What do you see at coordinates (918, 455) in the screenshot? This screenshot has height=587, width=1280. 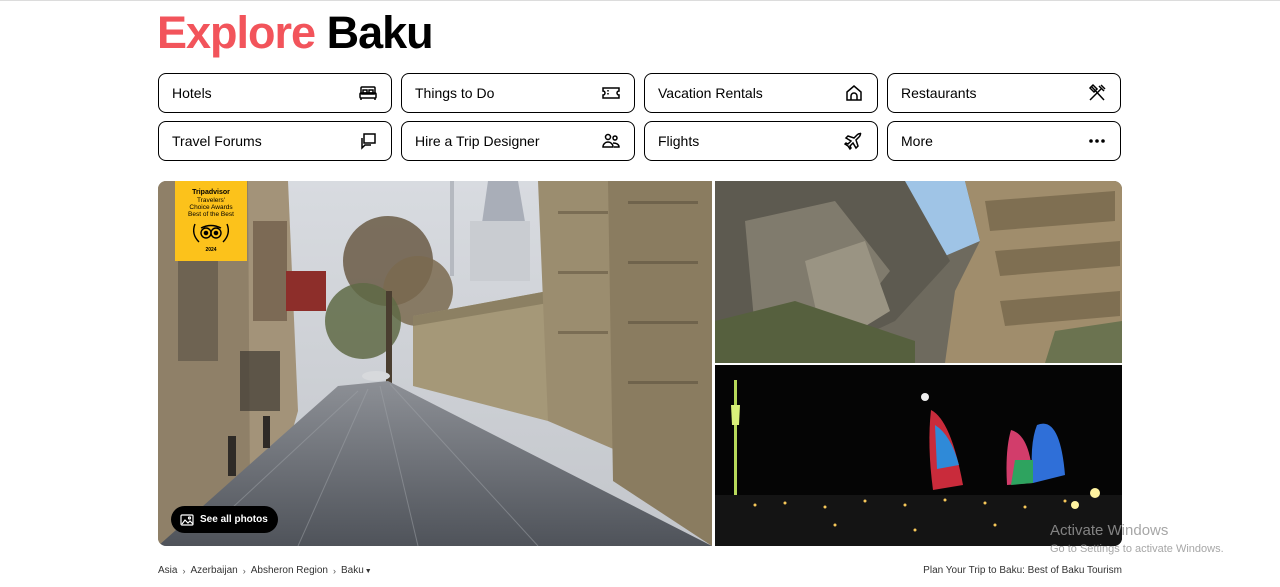 I see `photo-flame-towers-night` at bounding box center [918, 455].